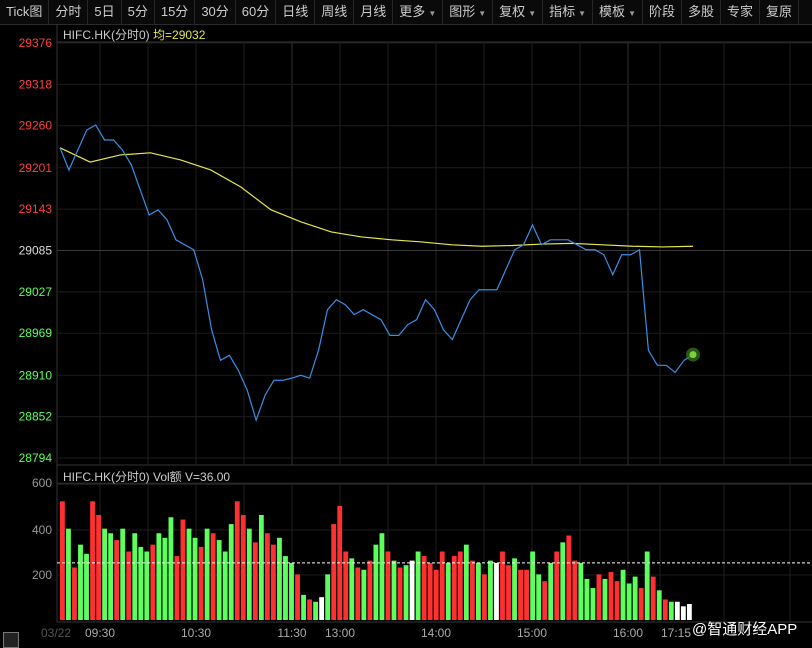 The image size is (812, 648). Describe the element at coordinates (532, 633) in the screenshot. I see `time-axis-label: 15:00` at that location.